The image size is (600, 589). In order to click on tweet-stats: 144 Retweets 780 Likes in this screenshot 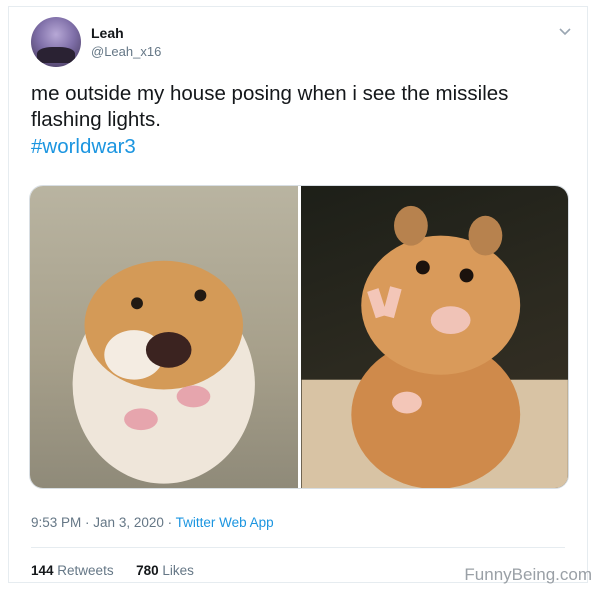, I will do `click(112, 570)`.